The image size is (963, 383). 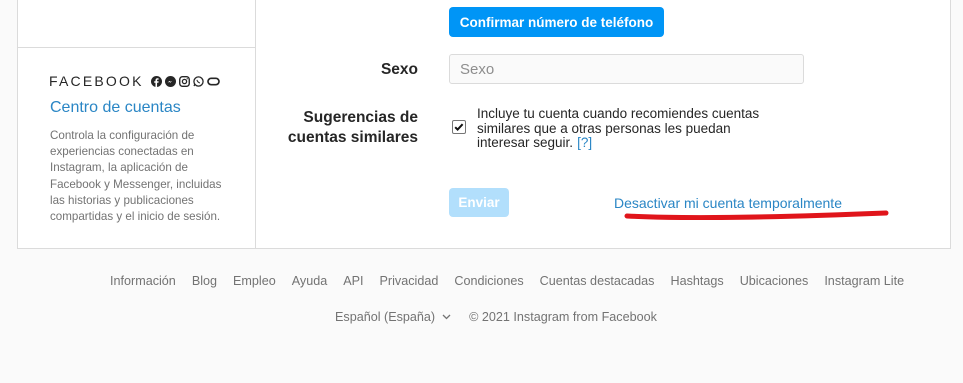 What do you see at coordinates (96, 81) in the screenshot?
I see `facebook-wordmark: FACEBOOK` at bounding box center [96, 81].